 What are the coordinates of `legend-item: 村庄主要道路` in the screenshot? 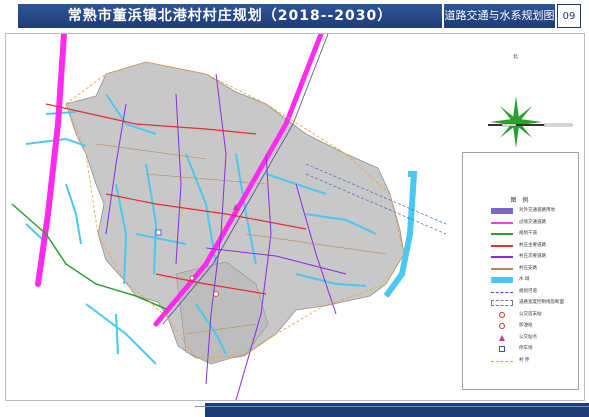 It's located at (523, 246).